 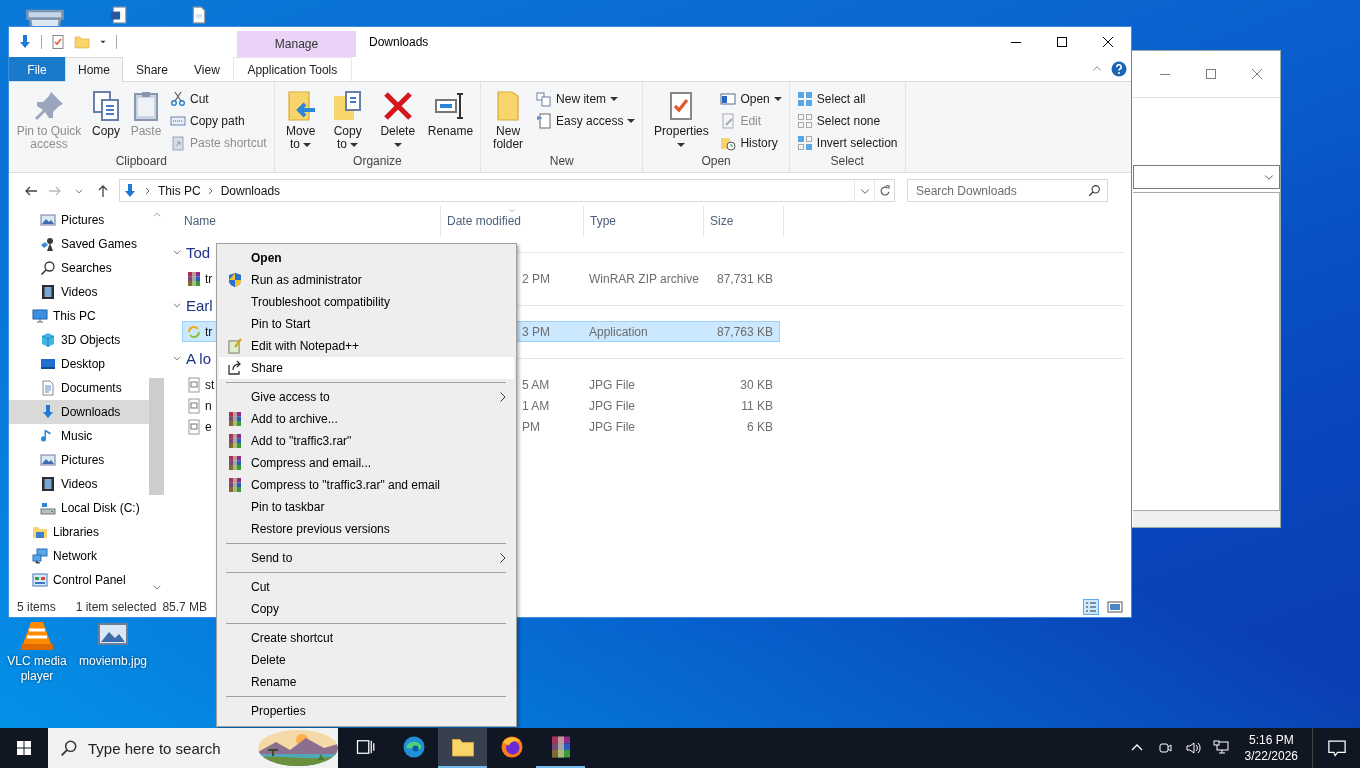 What do you see at coordinates (618, 331) in the screenshot?
I see `type-cell-text: Application` at bounding box center [618, 331].